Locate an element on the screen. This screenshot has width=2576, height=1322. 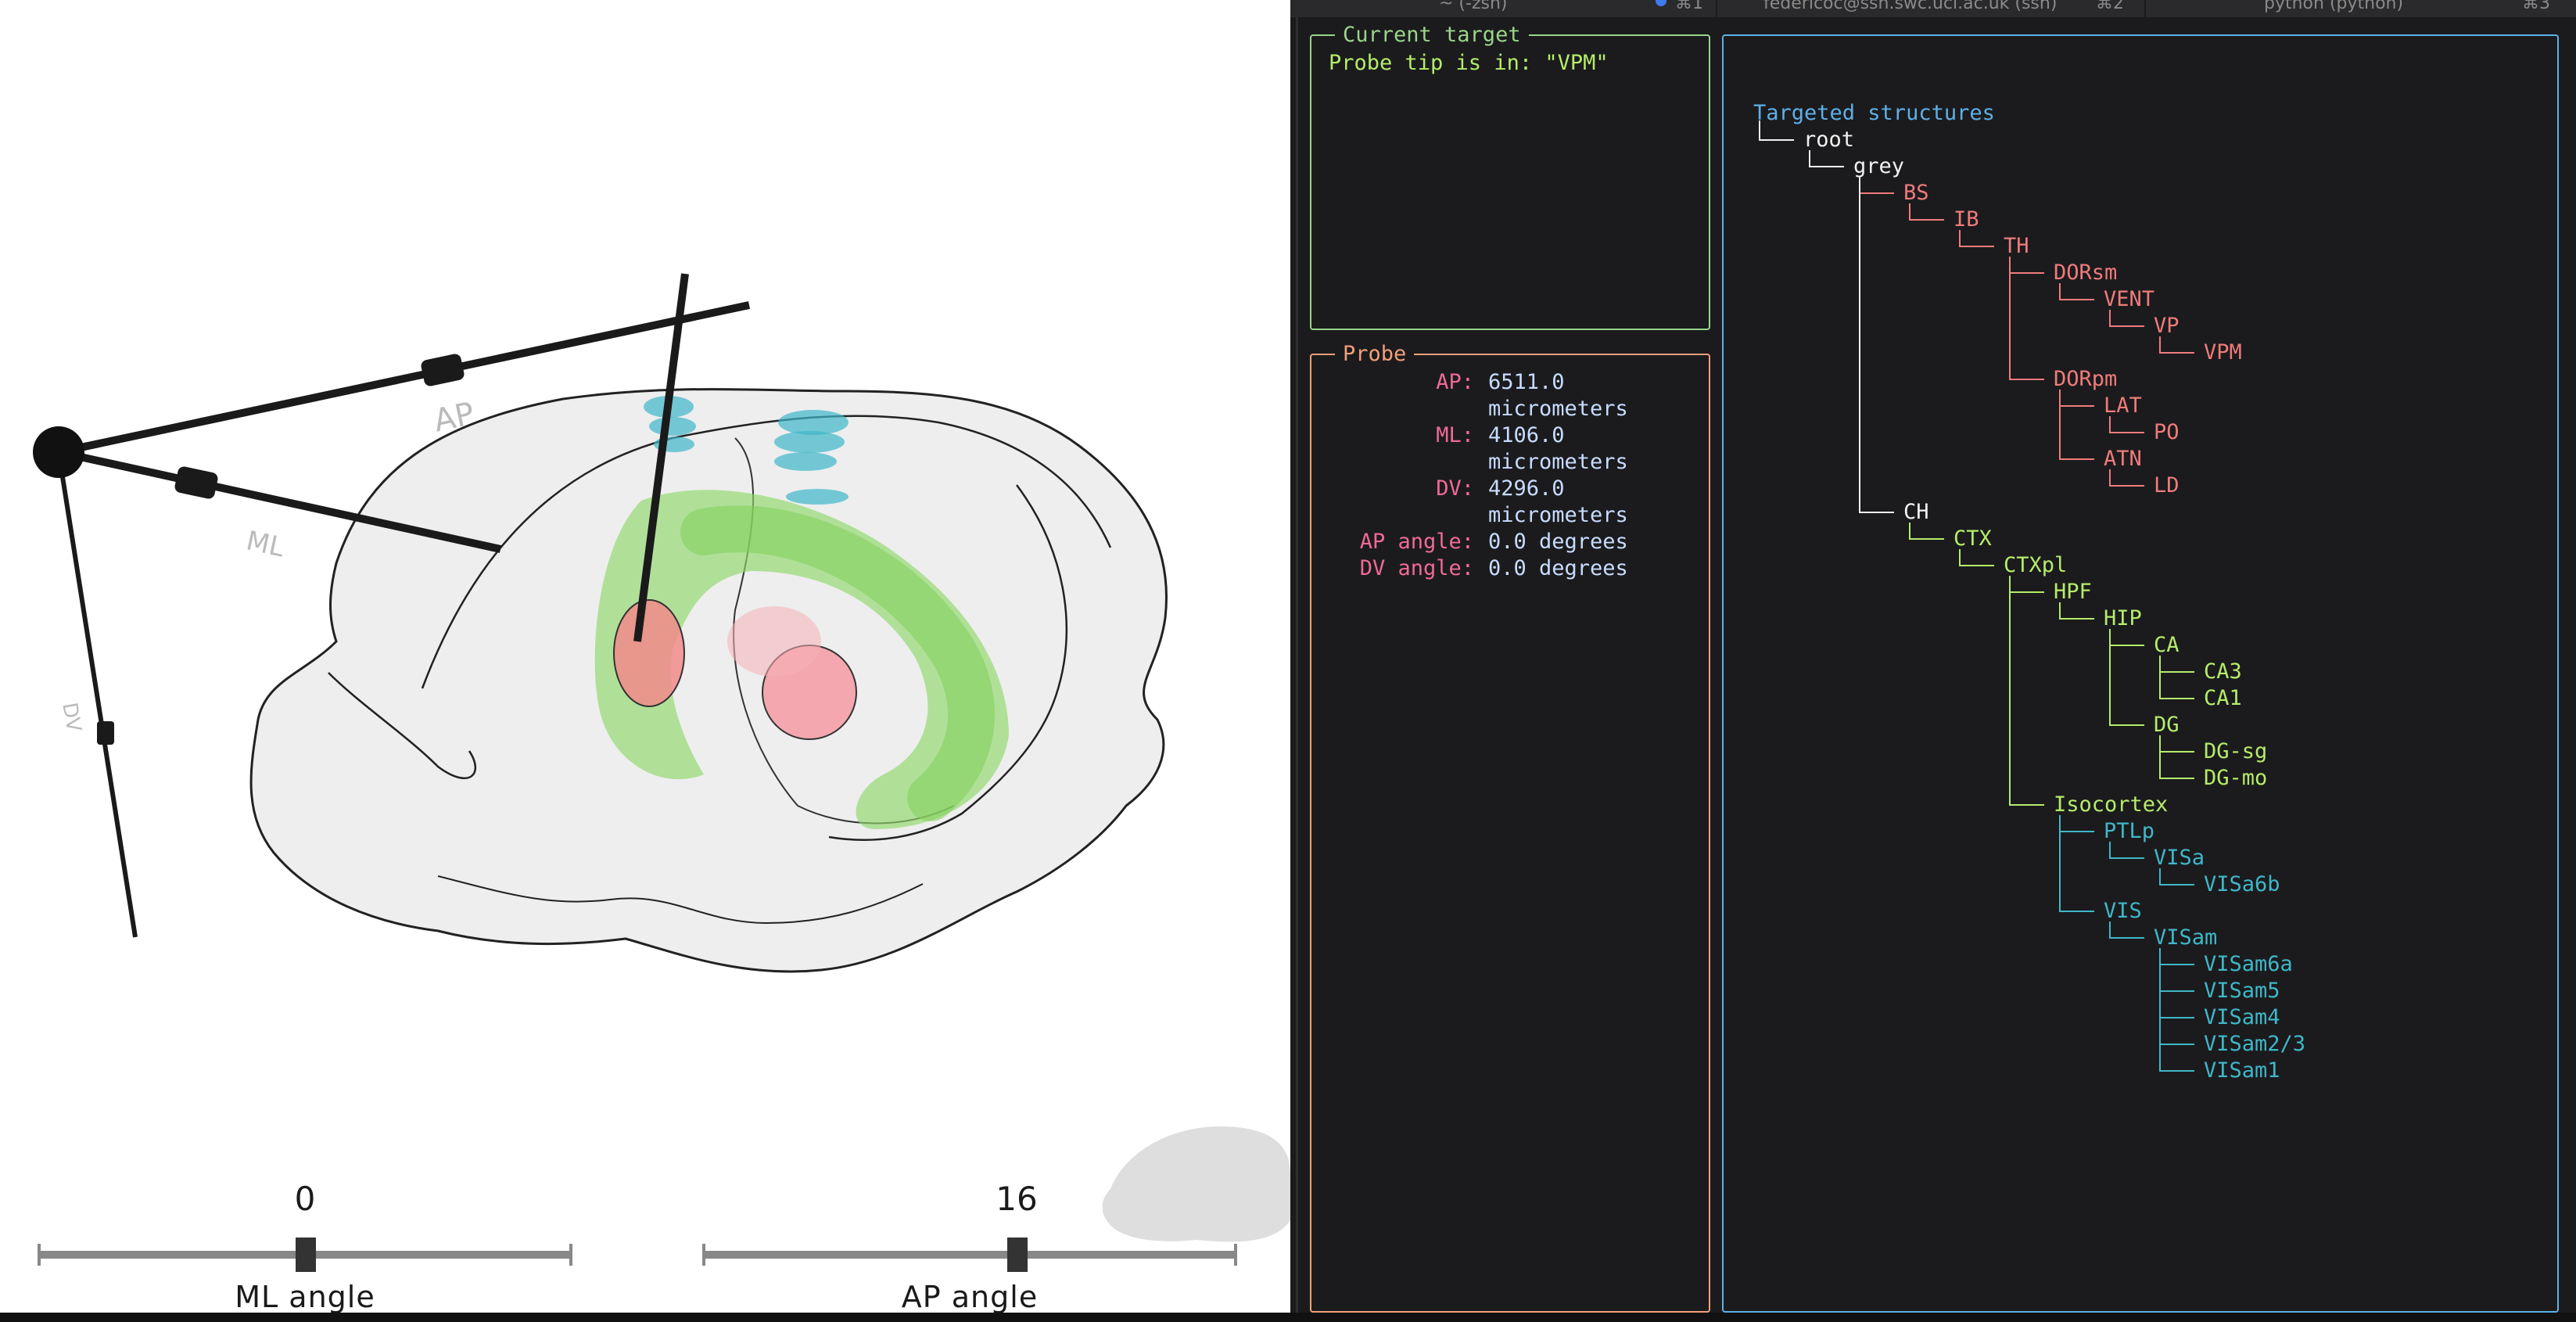
tree-node: PTLp is located at coordinates (2129, 831).